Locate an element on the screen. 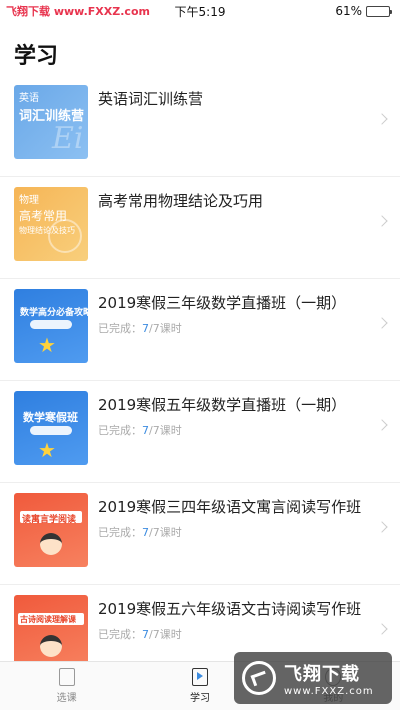  course-title: 高考常用物理结论及巧用 is located at coordinates (181, 201).